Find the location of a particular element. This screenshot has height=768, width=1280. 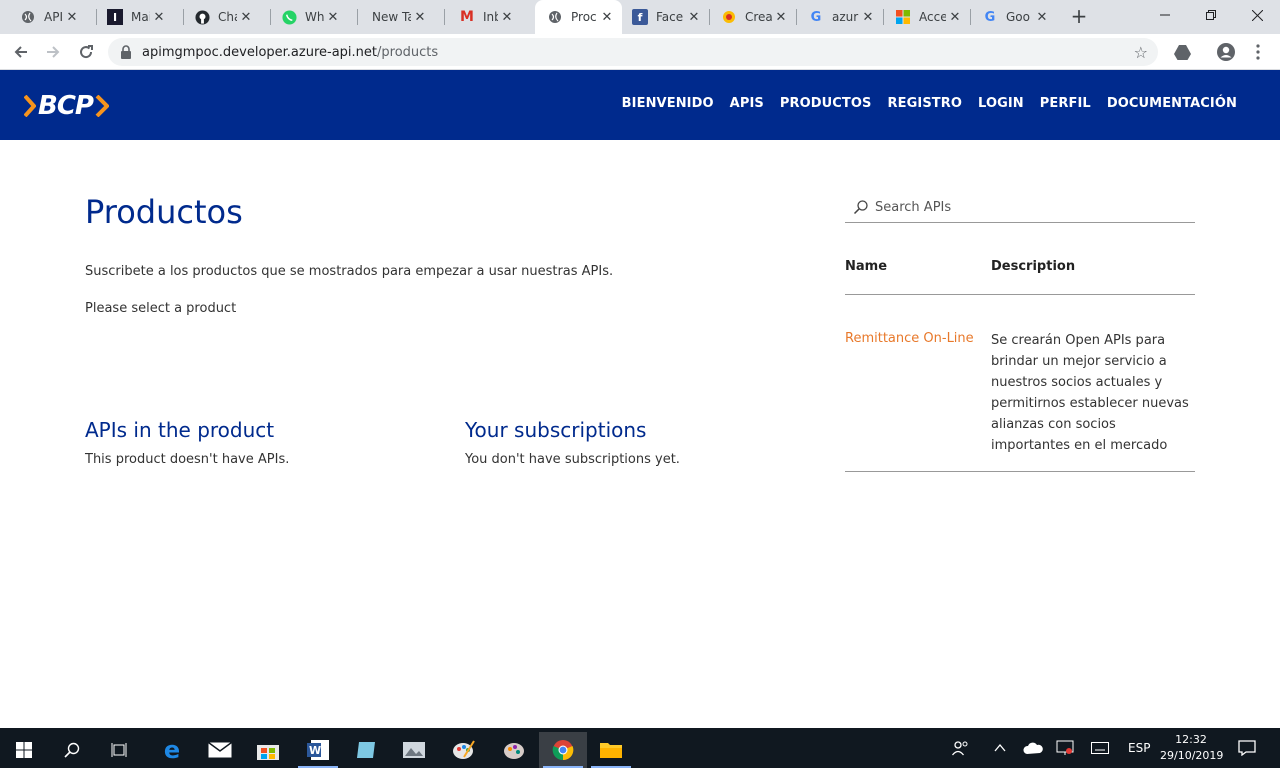

nav-documentacion: DOCUMENTACIÓN is located at coordinates (1172, 103).